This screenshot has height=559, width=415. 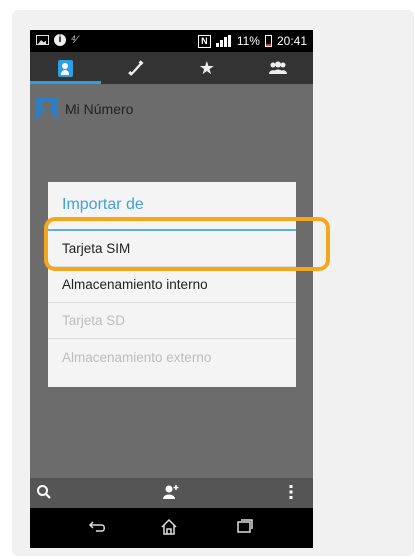 I want to click on recent-apps-icon, so click(x=245, y=526).